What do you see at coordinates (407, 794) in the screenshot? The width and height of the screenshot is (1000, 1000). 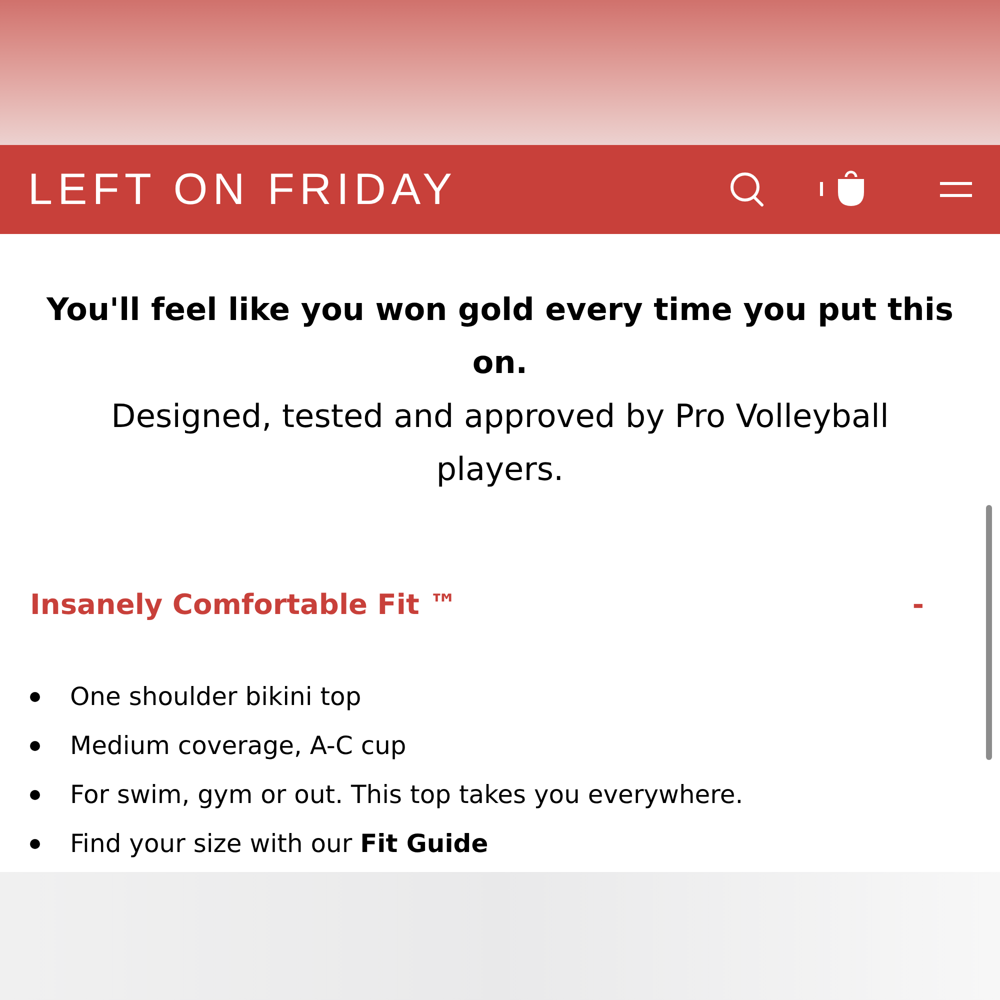 I see `bullet-text: For swim, gym or out. This top takes you everywhere.` at bounding box center [407, 794].